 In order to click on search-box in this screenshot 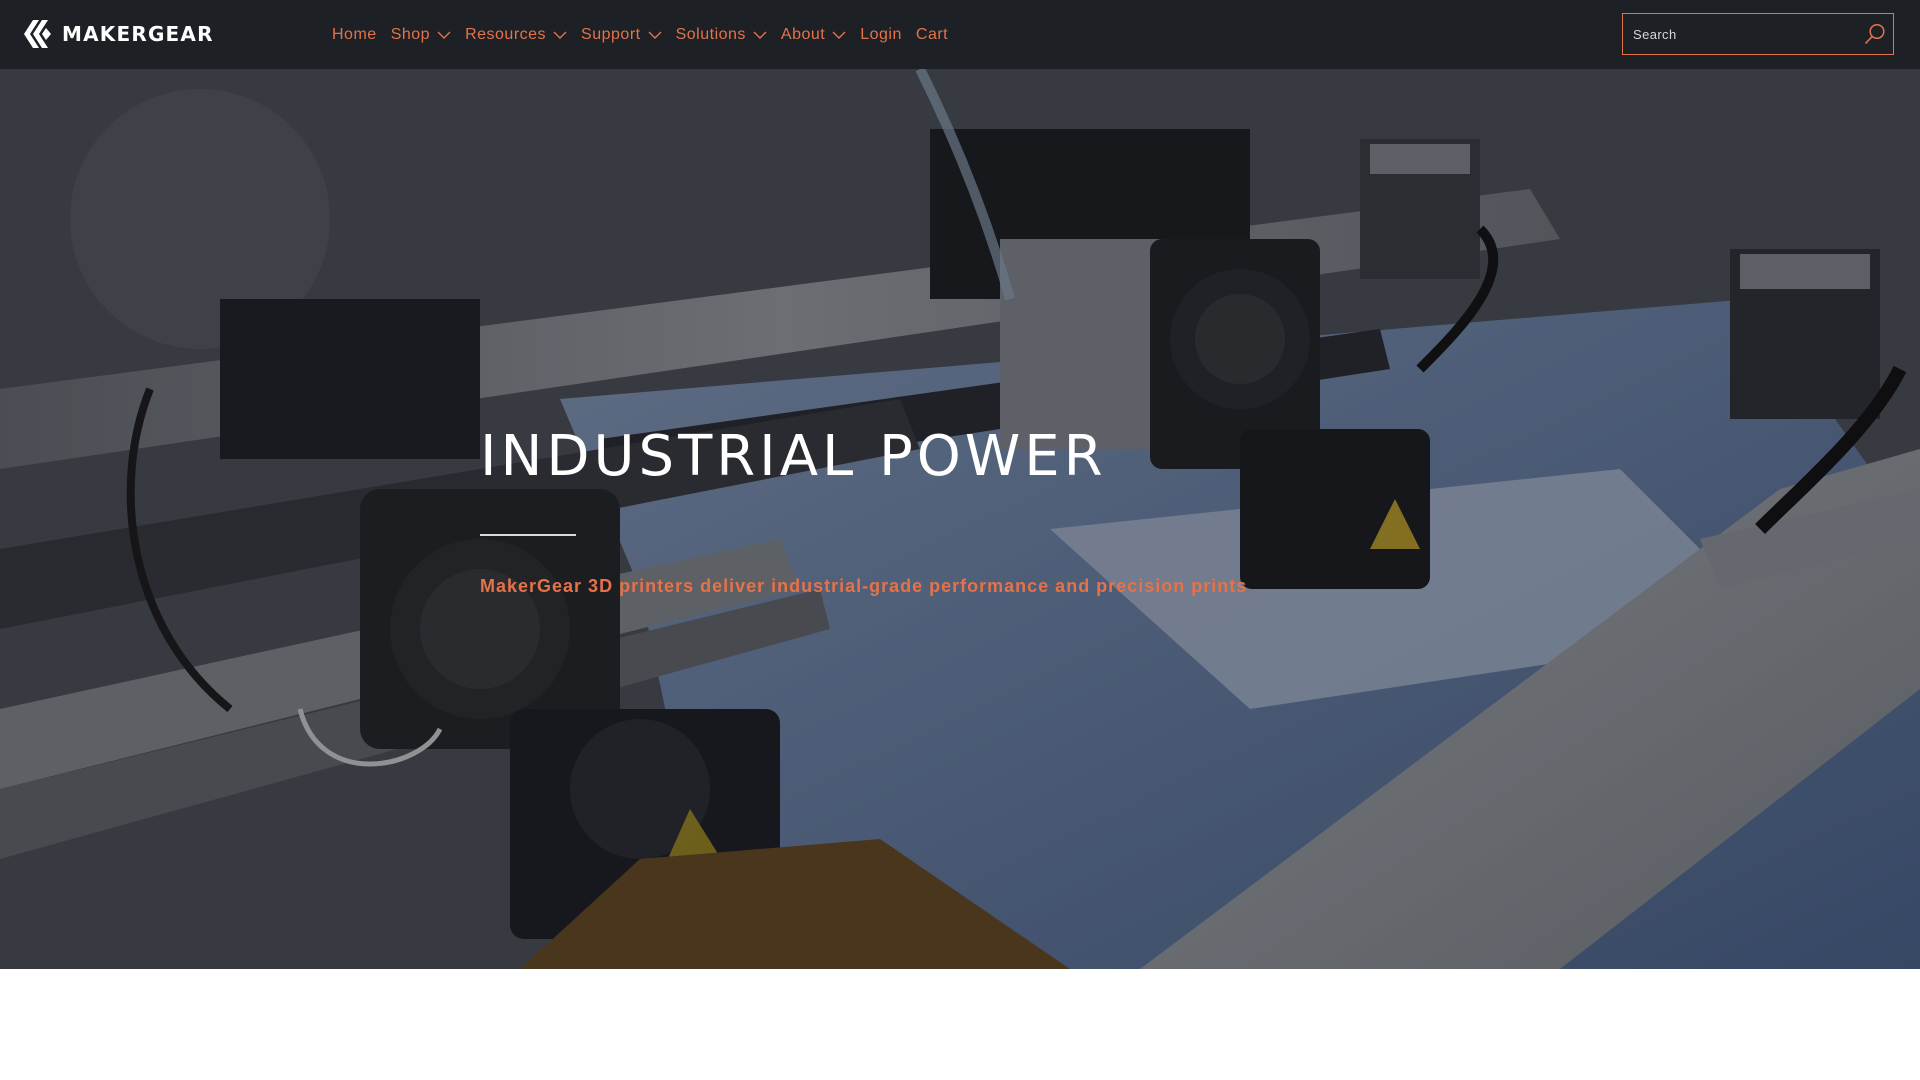, I will do `click(1758, 34)`.